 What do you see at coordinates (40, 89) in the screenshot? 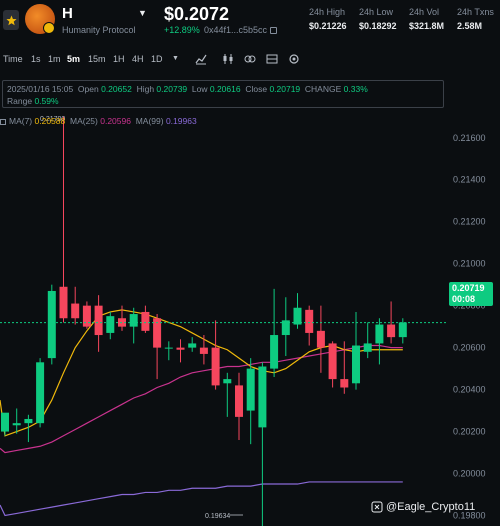
I see `legend-date: 2025/01/16 15:05` at bounding box center [40, 89].